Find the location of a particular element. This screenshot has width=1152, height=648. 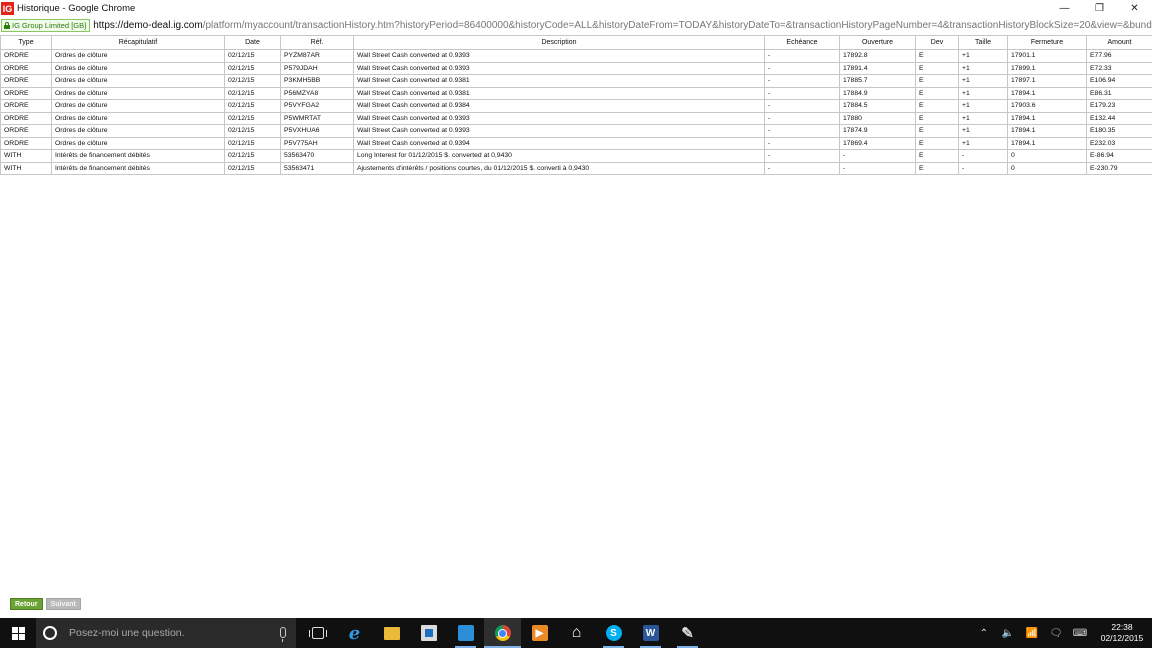

cell-amount: E179.23 is located at coordinates (1119, 106).